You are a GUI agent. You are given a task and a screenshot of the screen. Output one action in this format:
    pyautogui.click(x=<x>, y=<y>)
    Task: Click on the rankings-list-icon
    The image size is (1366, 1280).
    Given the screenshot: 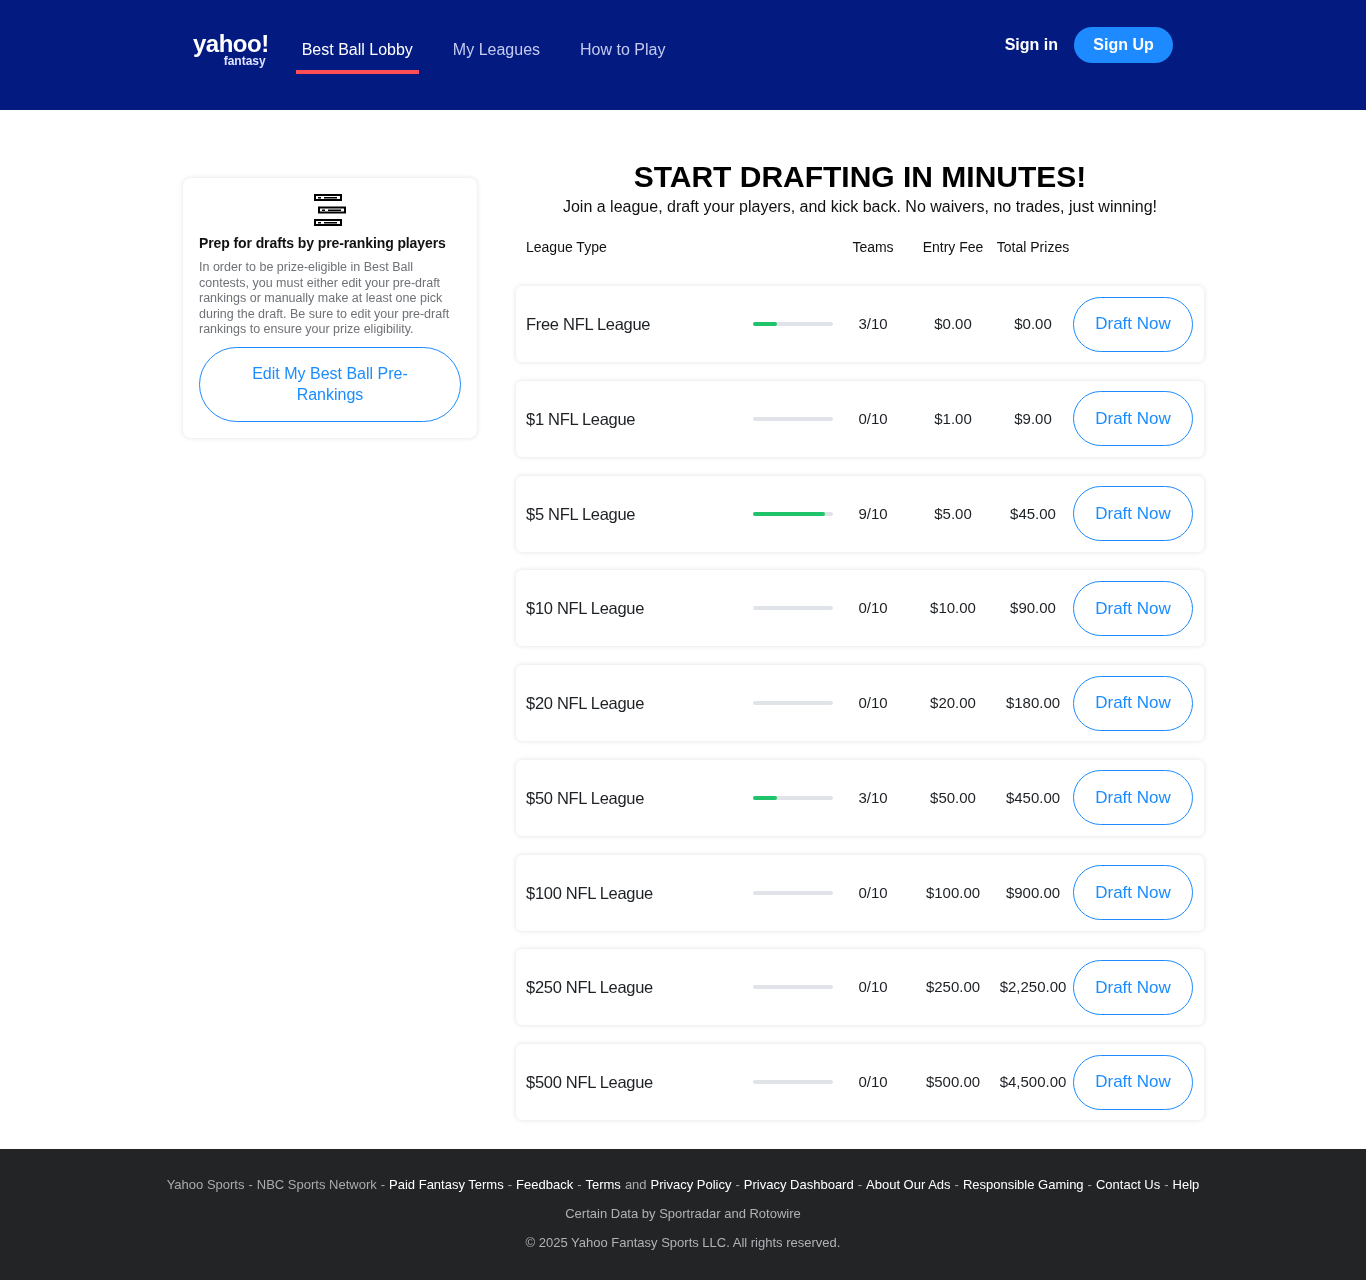 What is the action you would take?
    pyautogui.click(x=330, y=210)
    